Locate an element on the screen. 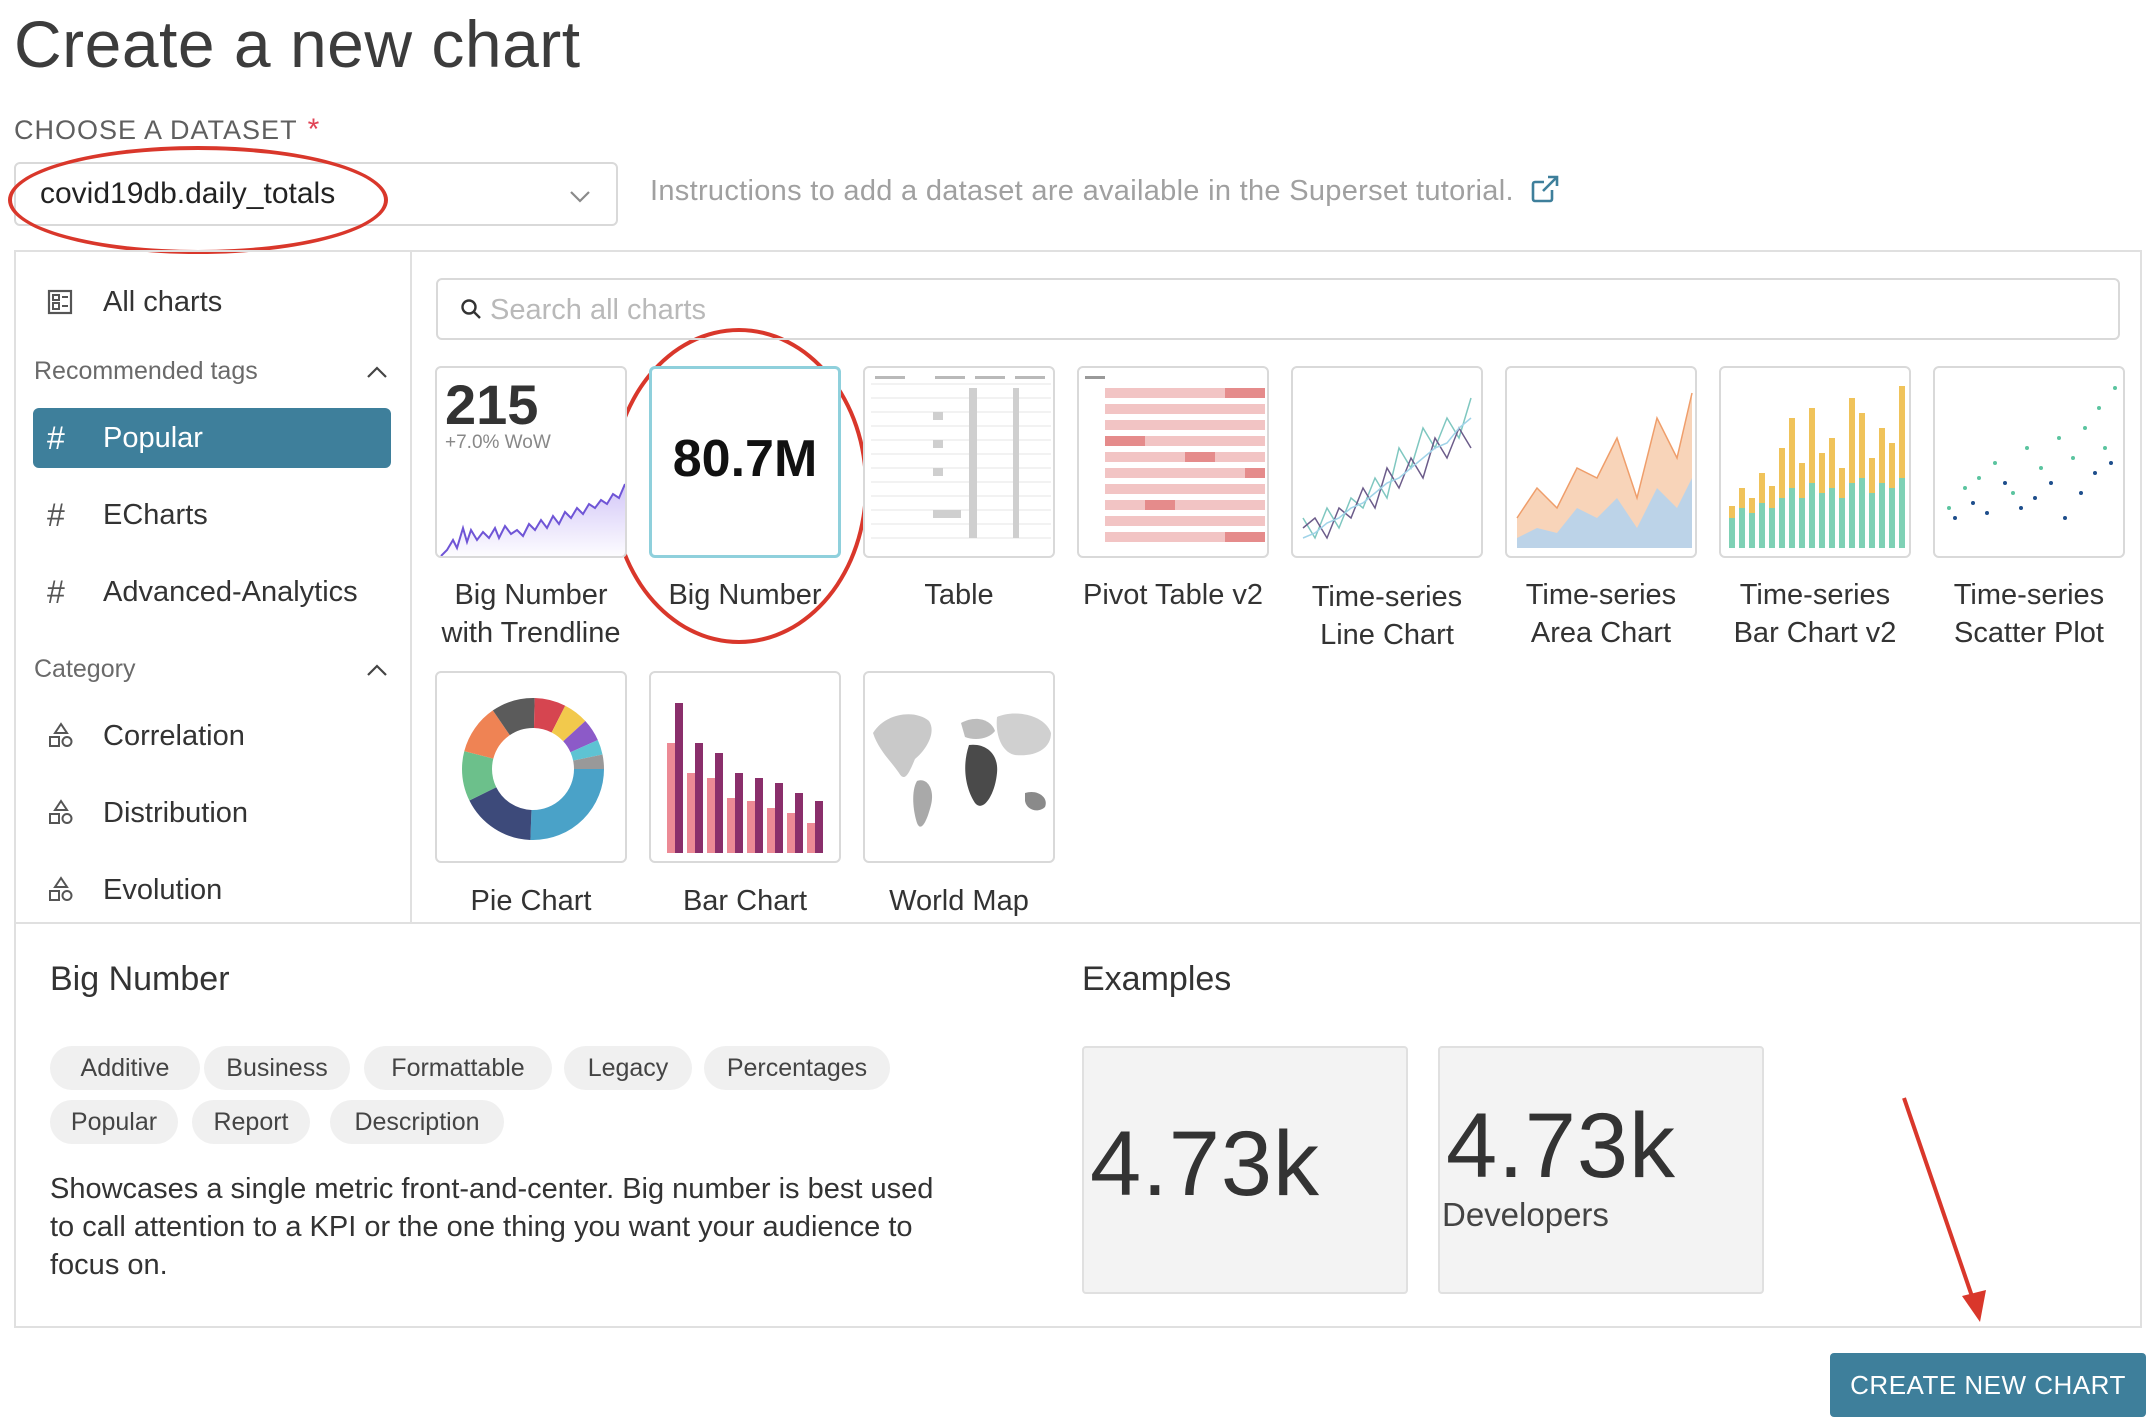  thumb-big-value: 80.7M is located at coordinates (745, 459).